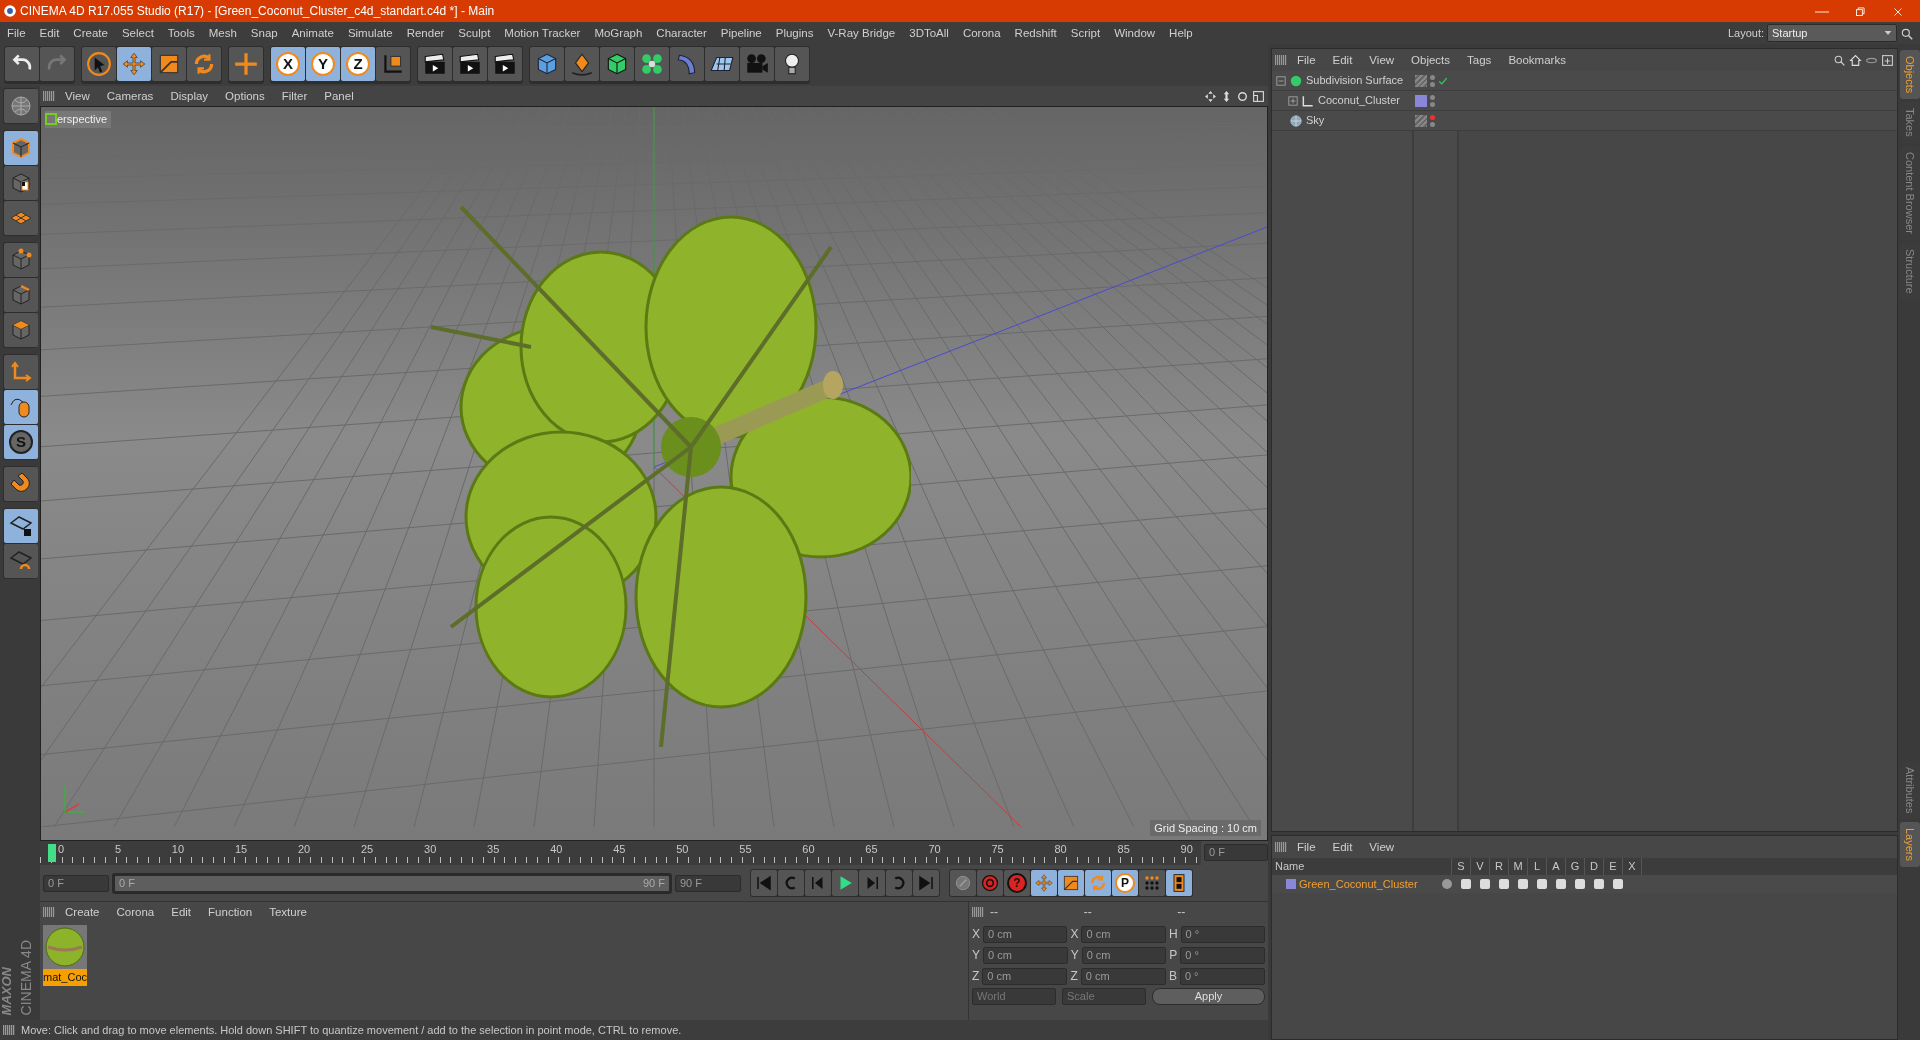 This screenshot has width=1920, height=1040. I want to click on axis-lock-button: X, so click(288, 64).